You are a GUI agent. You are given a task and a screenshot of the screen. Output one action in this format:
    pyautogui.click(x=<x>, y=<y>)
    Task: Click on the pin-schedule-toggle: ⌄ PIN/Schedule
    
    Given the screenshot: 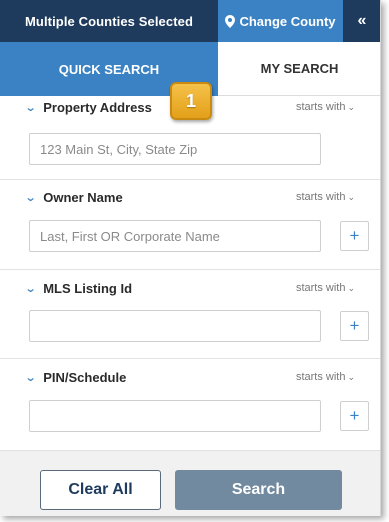 What is the action you would take?
    pyautogui.click(x=75, y=377)
    